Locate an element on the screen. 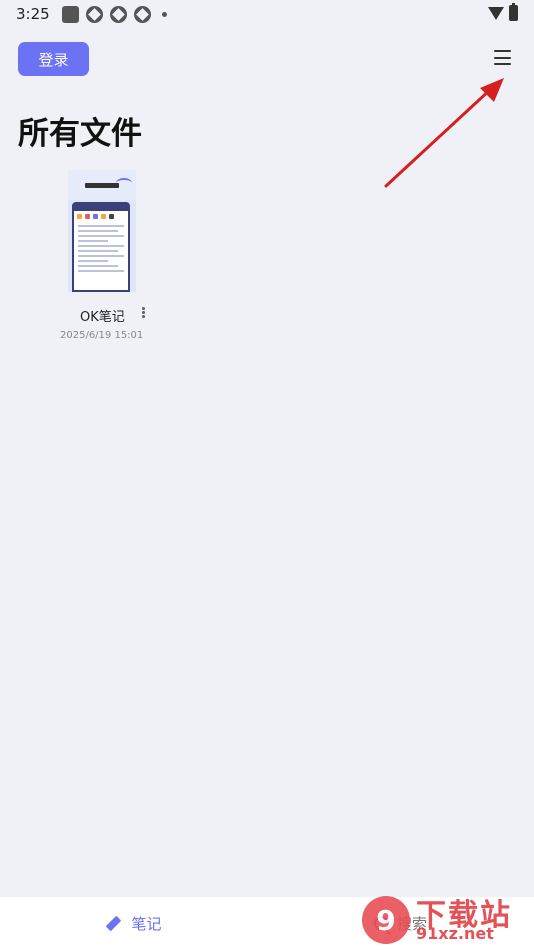  watermark: 9 下载站 91xz.net is located at coordinates (448, 920).